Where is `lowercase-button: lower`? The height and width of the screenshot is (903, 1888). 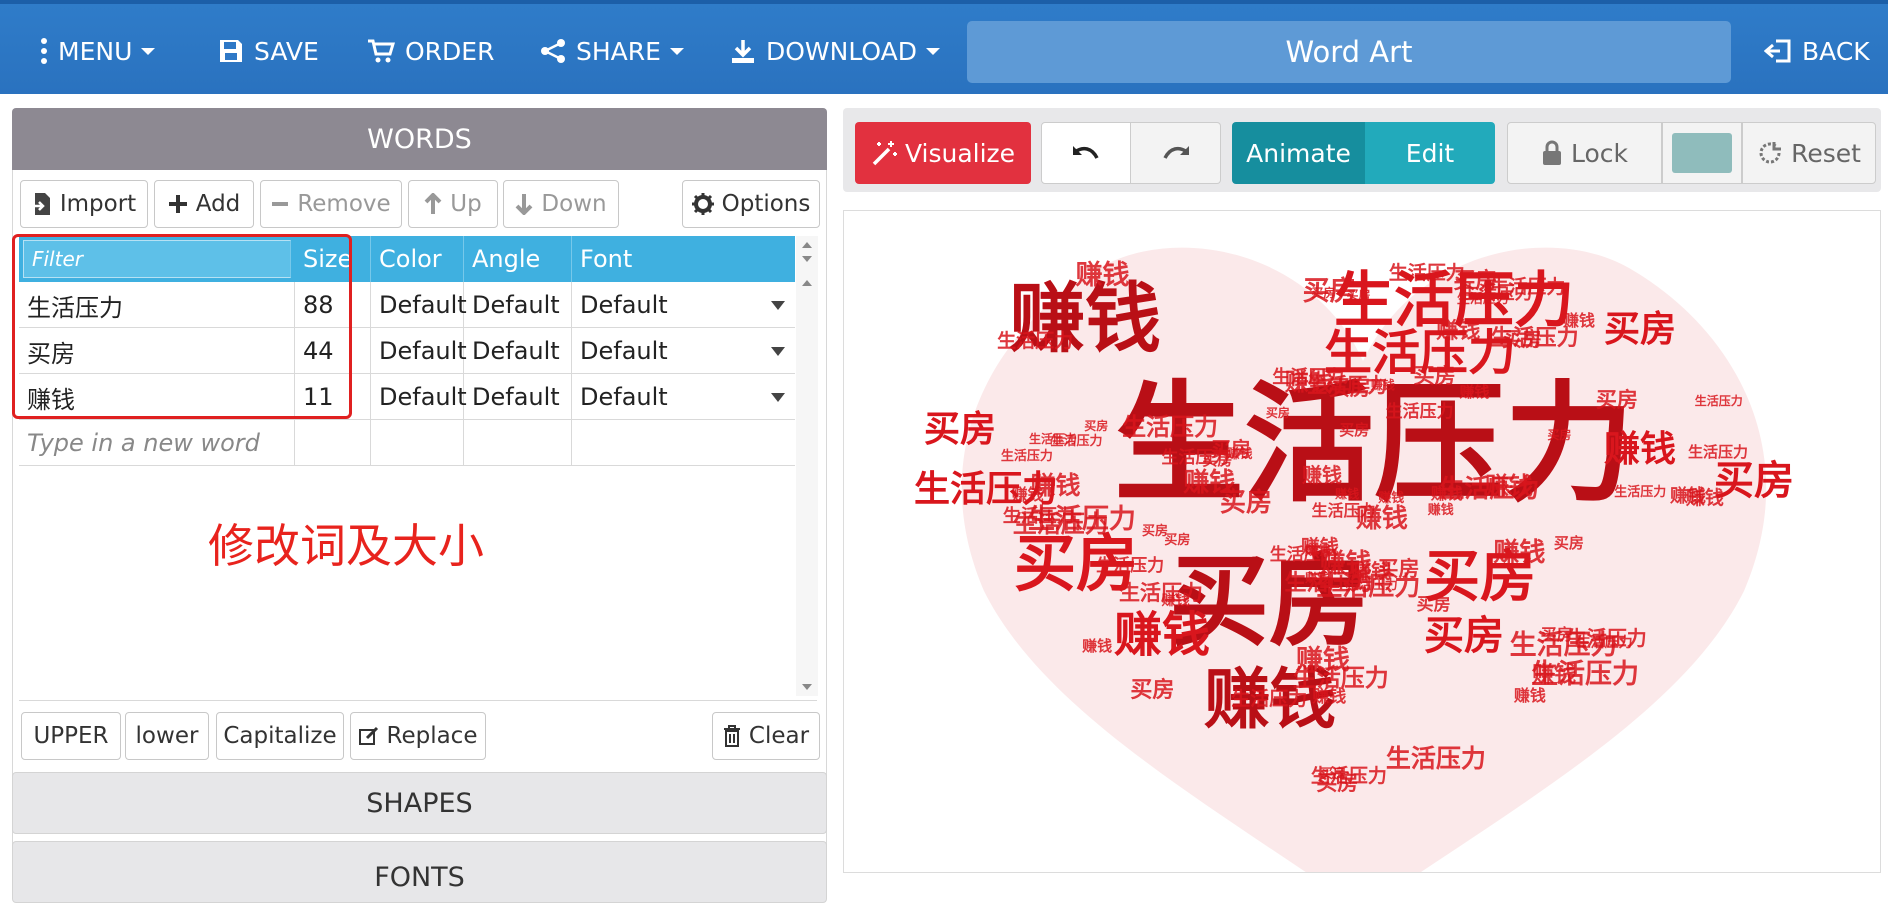
lowercase-button: lower is located at coordinates (167, 736).